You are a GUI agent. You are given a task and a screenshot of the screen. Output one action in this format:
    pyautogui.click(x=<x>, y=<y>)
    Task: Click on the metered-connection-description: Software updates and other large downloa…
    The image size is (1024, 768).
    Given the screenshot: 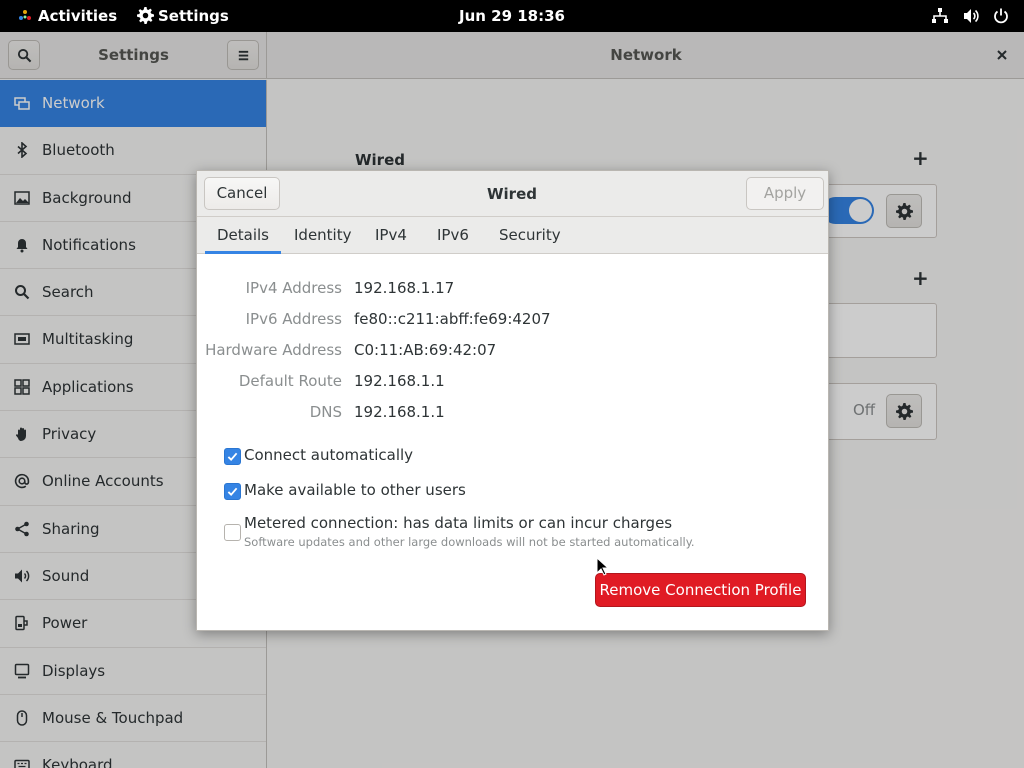 What is the action you would take?
    pyautogui.click(x=469, y=542)
    